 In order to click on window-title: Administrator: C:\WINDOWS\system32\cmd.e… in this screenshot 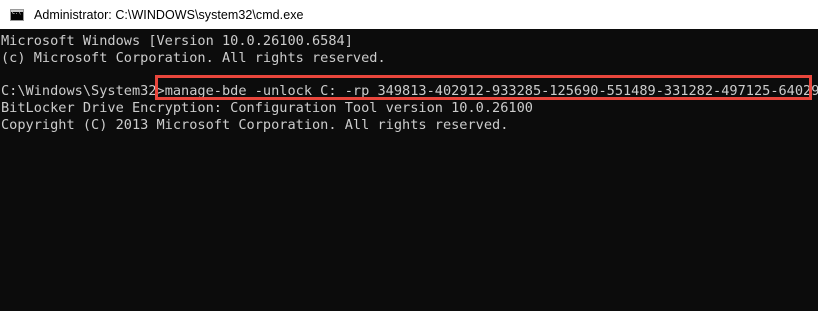, I will do `click(169, 14)`.